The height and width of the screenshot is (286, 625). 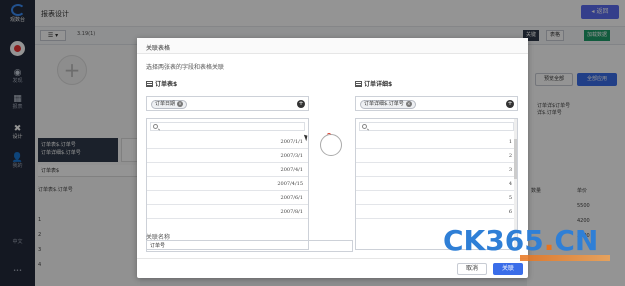 I want to click on field-chip: 订单详细$.订单号 ×, so click(x=388, y=104).